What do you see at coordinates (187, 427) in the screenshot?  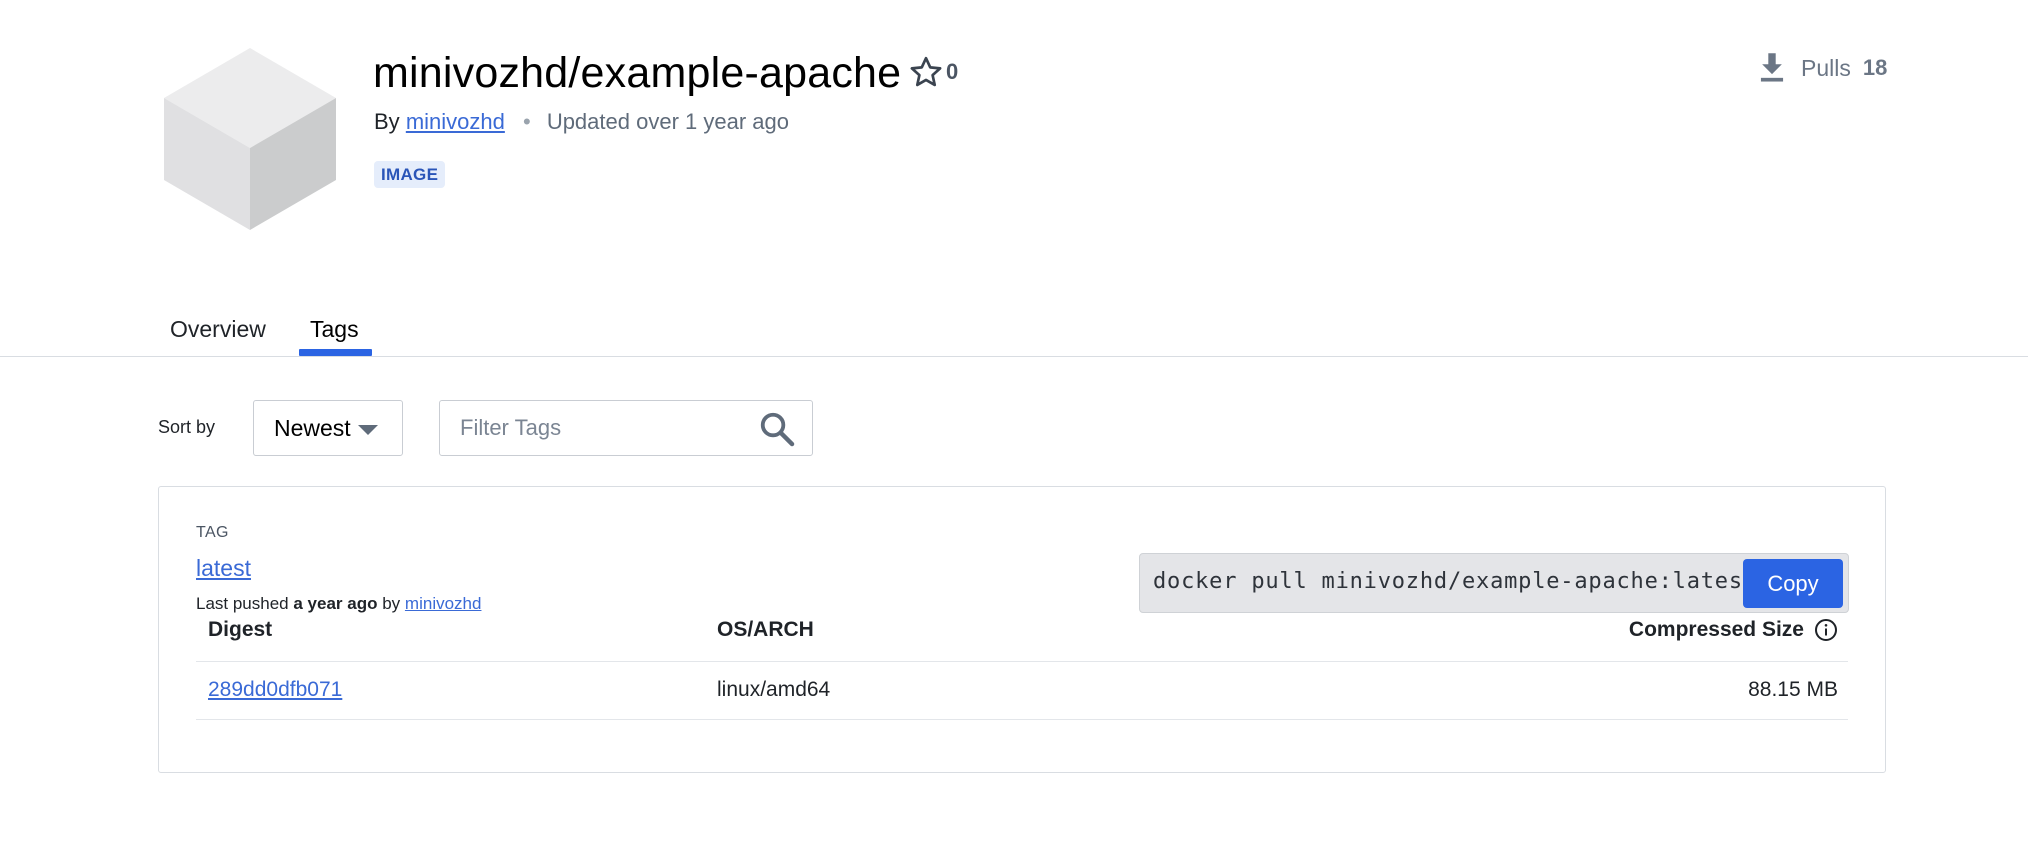 I see `sort-label: Sort by` at bounding box center [187, 427].